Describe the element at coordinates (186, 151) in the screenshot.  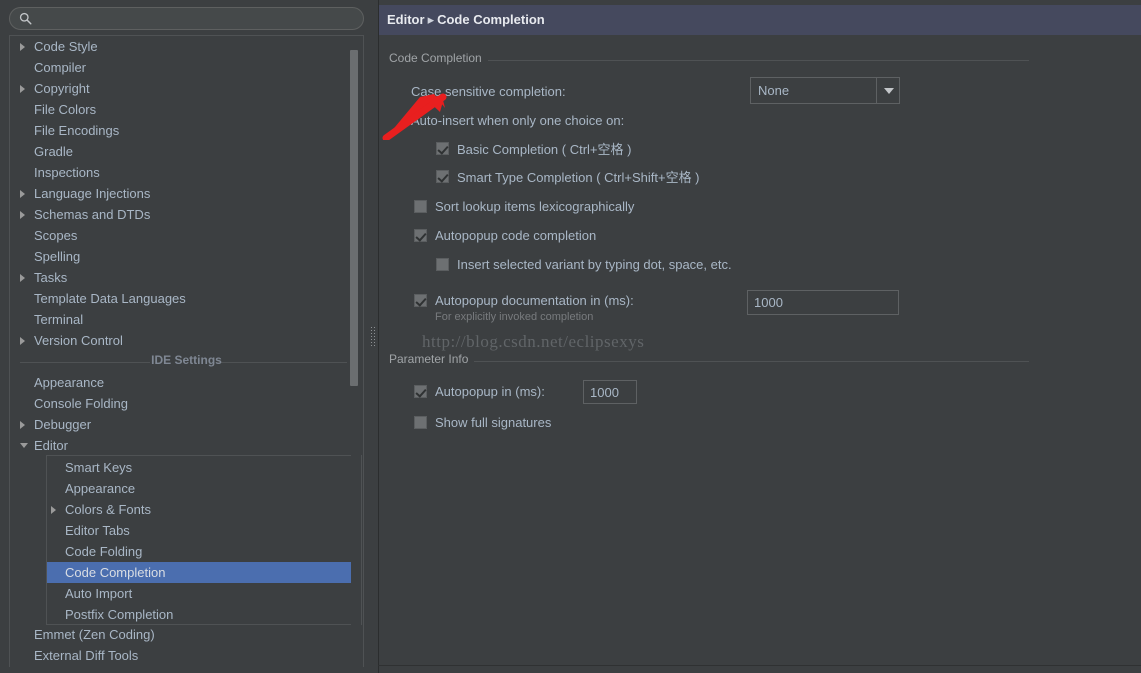
I see `tree-item-gradle: Gradle` at that location.